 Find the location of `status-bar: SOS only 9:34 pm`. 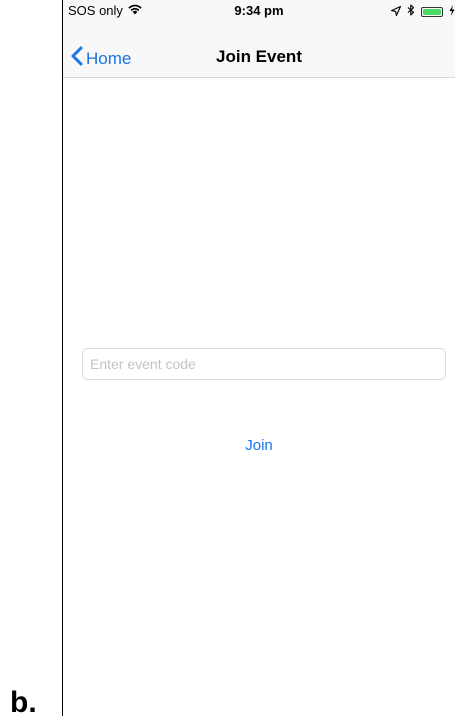

status-bar: SOS only 9:34 pm is located at coordinates (259, 10).